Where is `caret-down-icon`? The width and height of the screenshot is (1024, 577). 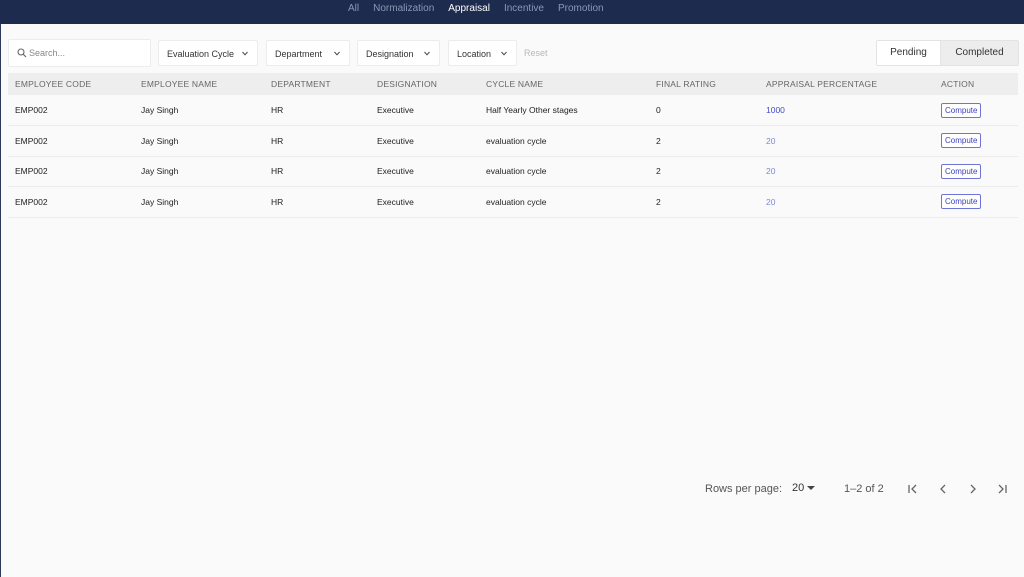
caret-down-icon is located at coordinates (811, 488).